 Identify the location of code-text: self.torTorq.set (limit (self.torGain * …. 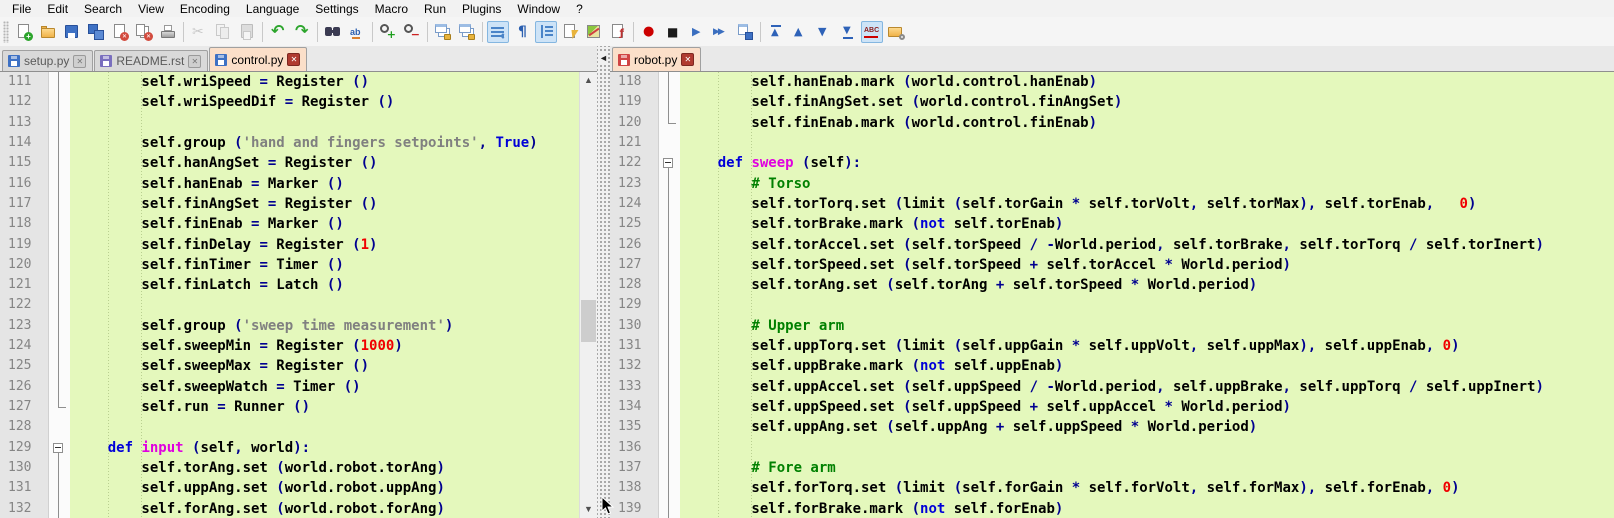
(1146, 204).